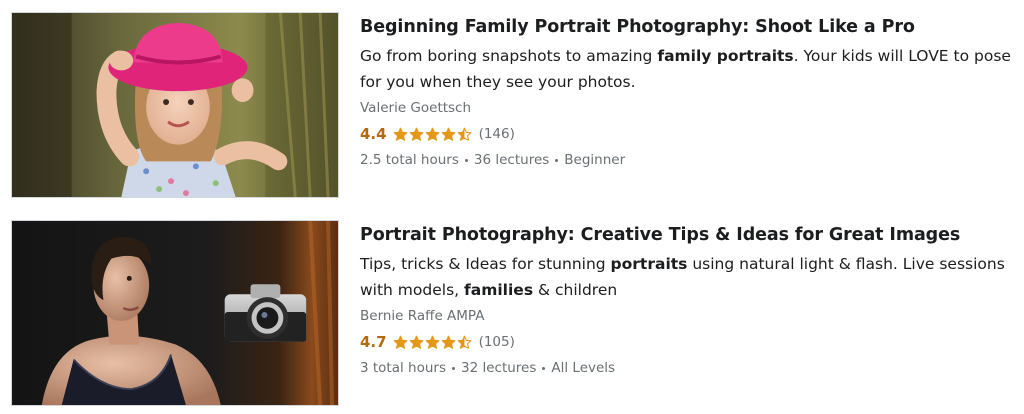  What do you see at coordinates (511, 160) in the screenshot?
I see `course-lectures: 36 lectures` at bounding box center [511, 160].